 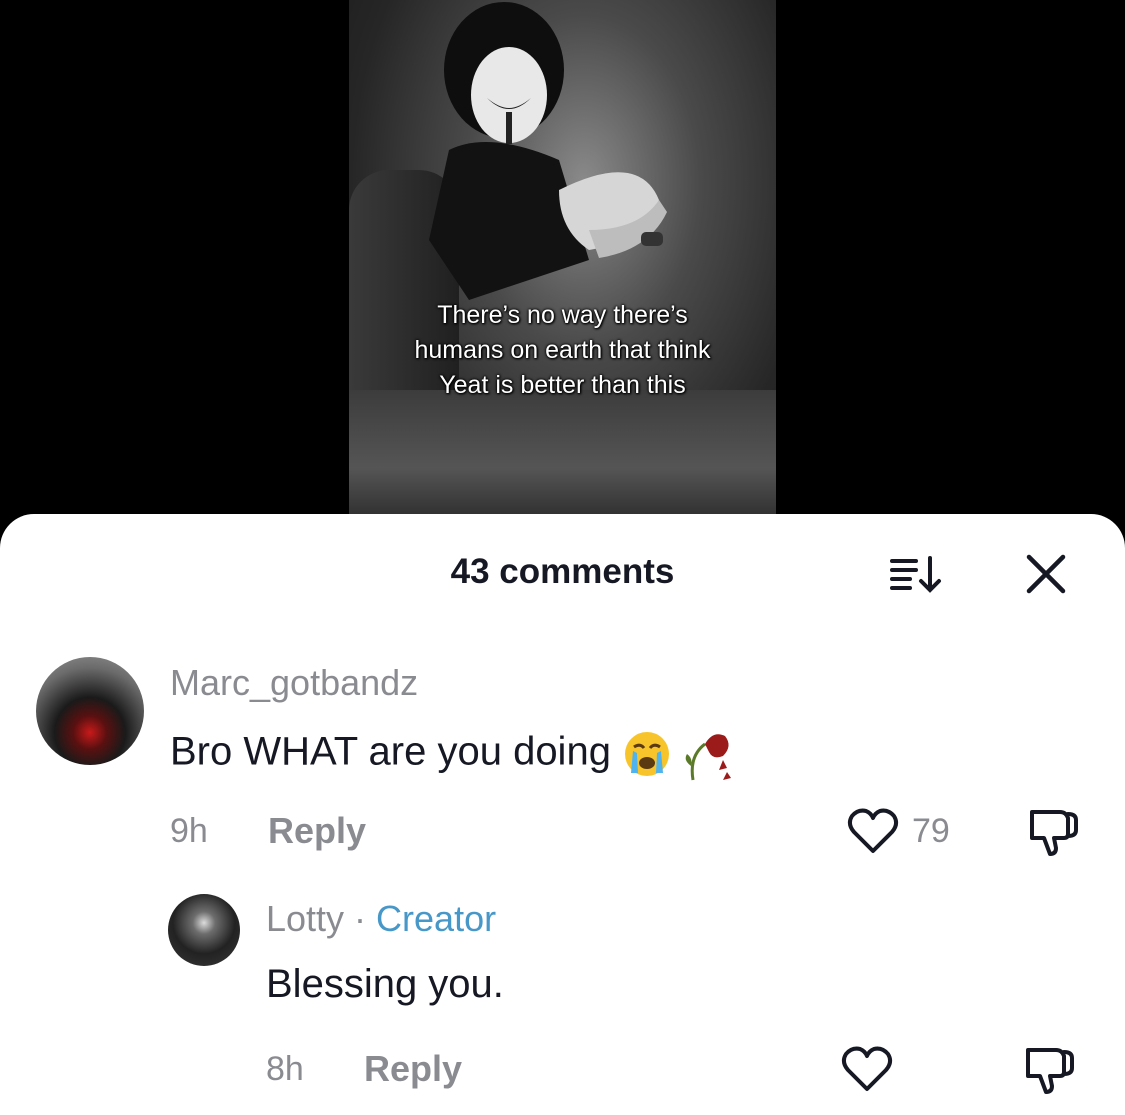 What do you see at coordinates (708, 757) in the screenshot?
I see `wilted-flower-icon` at bounding box center [708, 757].